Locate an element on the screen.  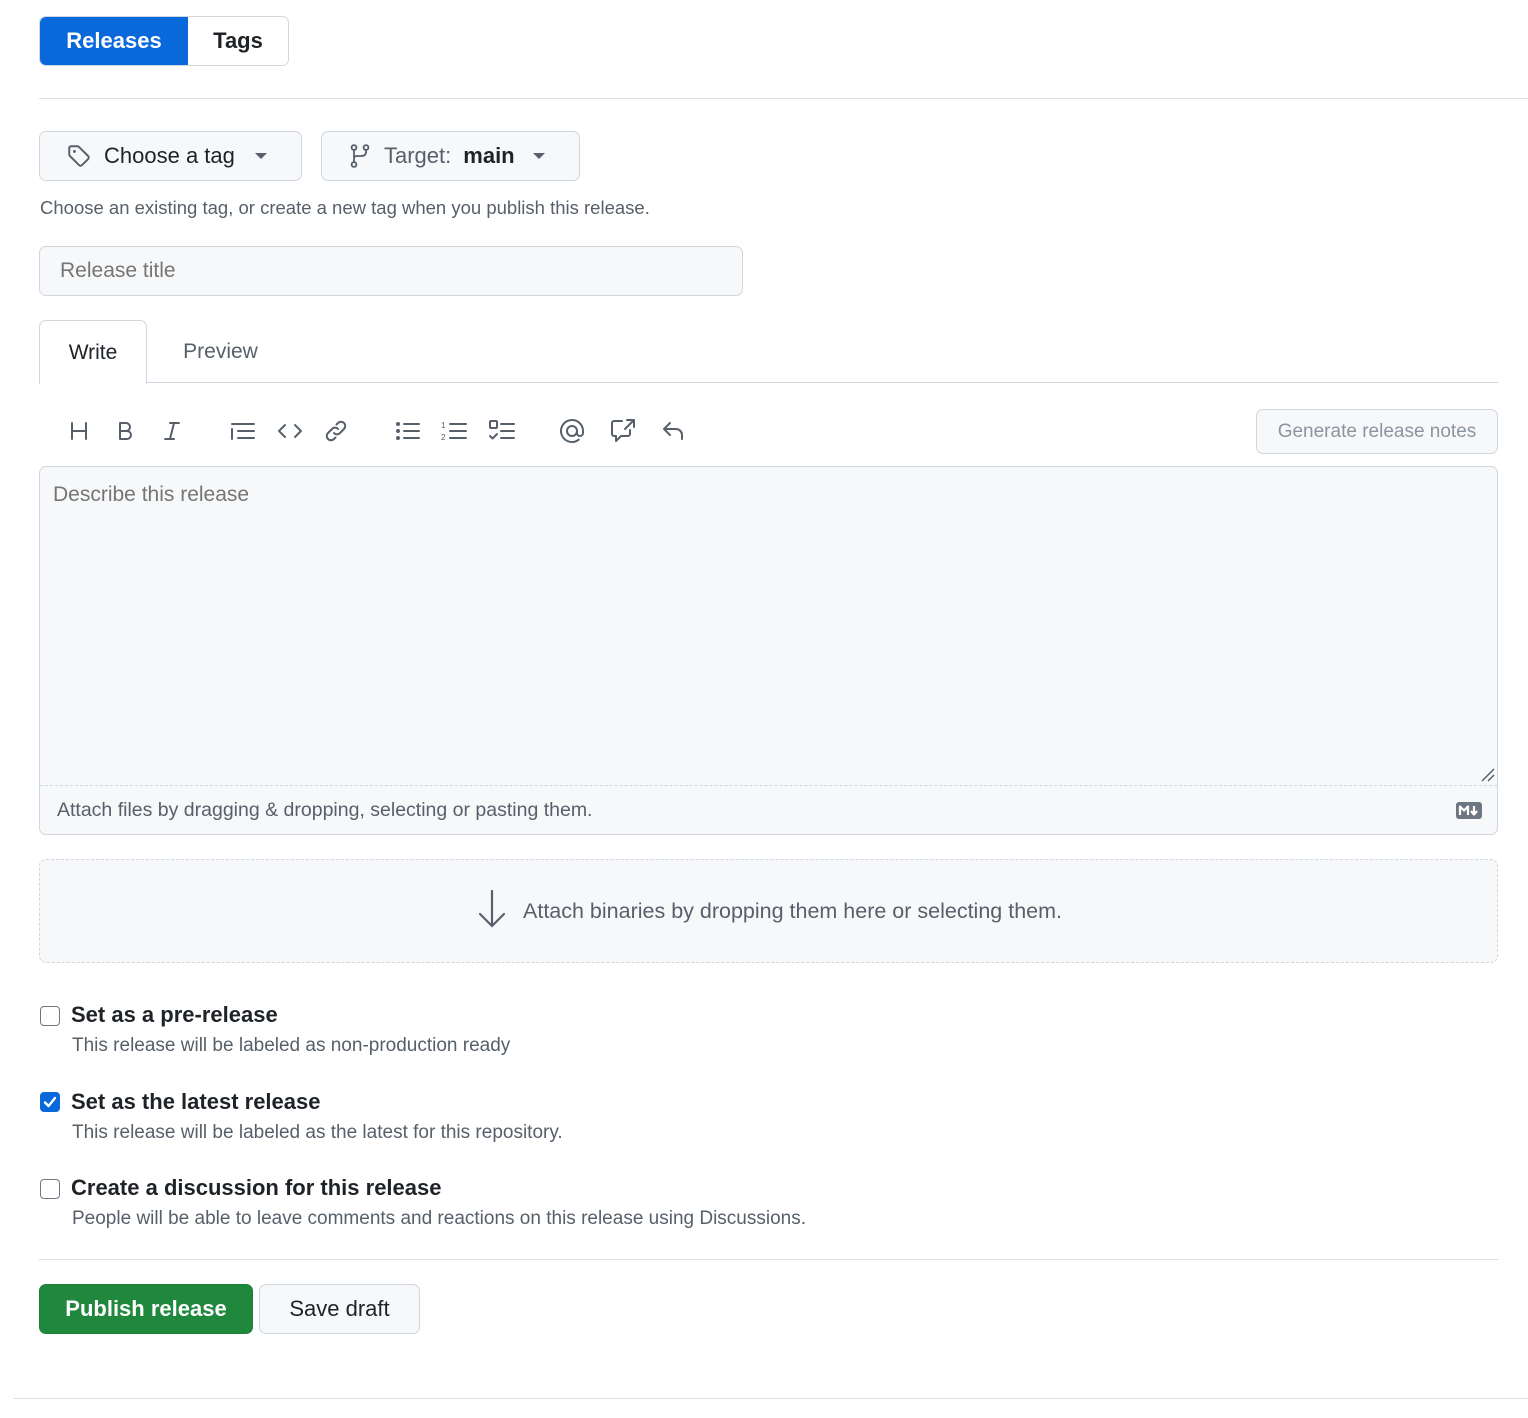
arrow-down-icon is located at coordinates (492, 911).